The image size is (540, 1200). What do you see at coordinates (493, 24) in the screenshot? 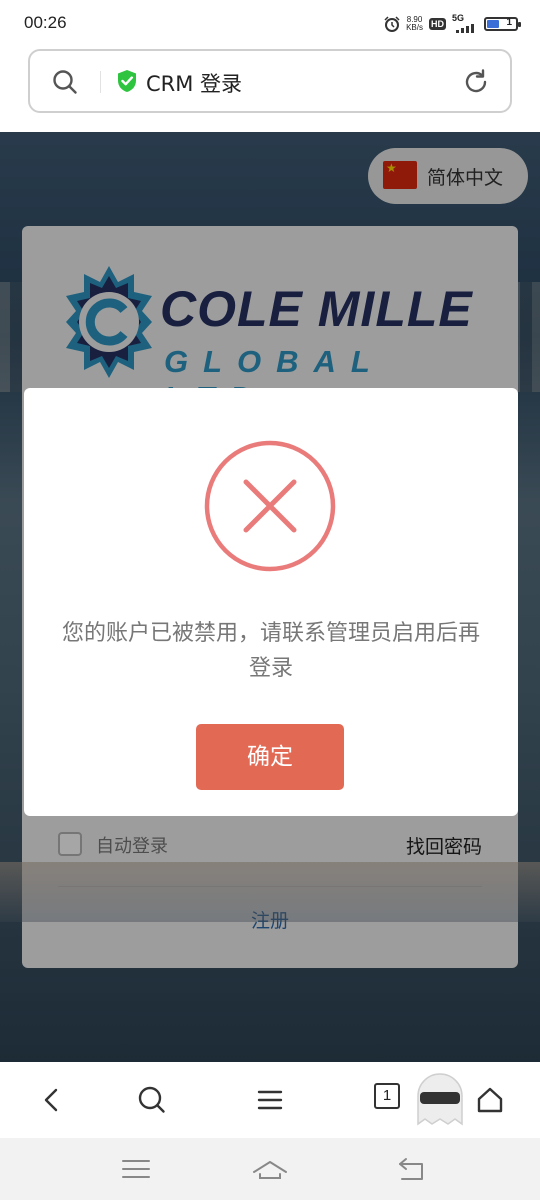
I see `battery-fill` at bounding box center [493, 24].